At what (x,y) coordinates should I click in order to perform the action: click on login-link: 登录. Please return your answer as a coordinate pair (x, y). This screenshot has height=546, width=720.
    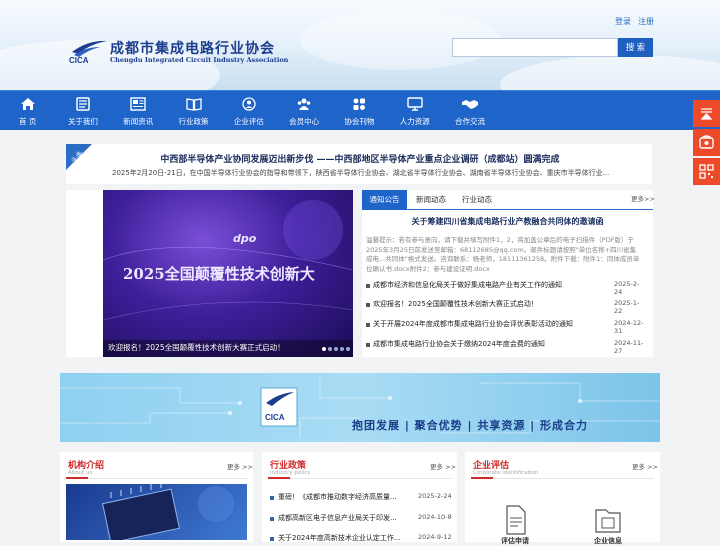
    Looking at the image, I should click on (623, 21).